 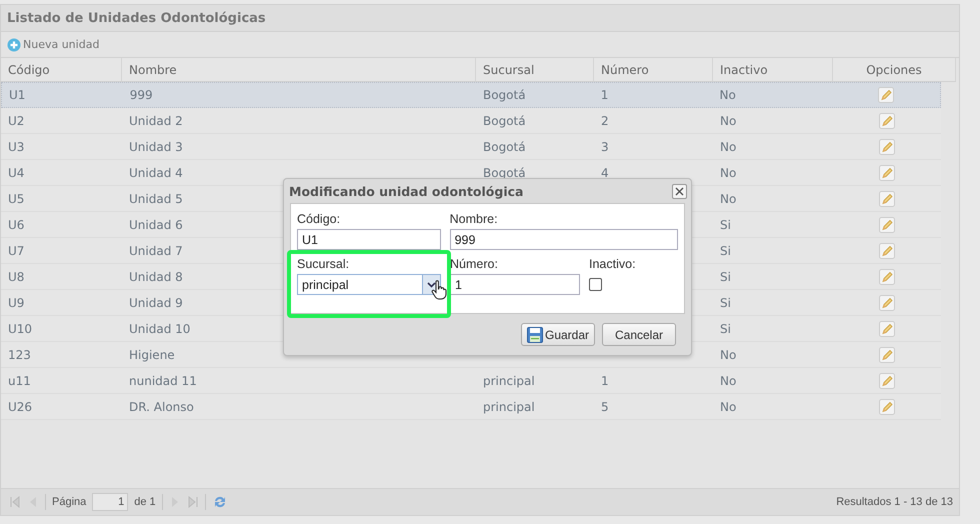 I want to click on table-cell: 123, so click(x=19, y=355).